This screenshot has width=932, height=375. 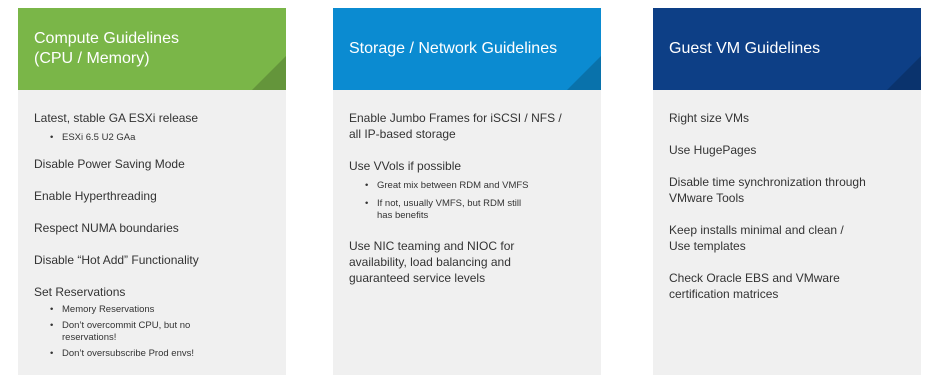 I want to click on guideline-item: Respect NUMA boundaries, so click(x=153, y=228).